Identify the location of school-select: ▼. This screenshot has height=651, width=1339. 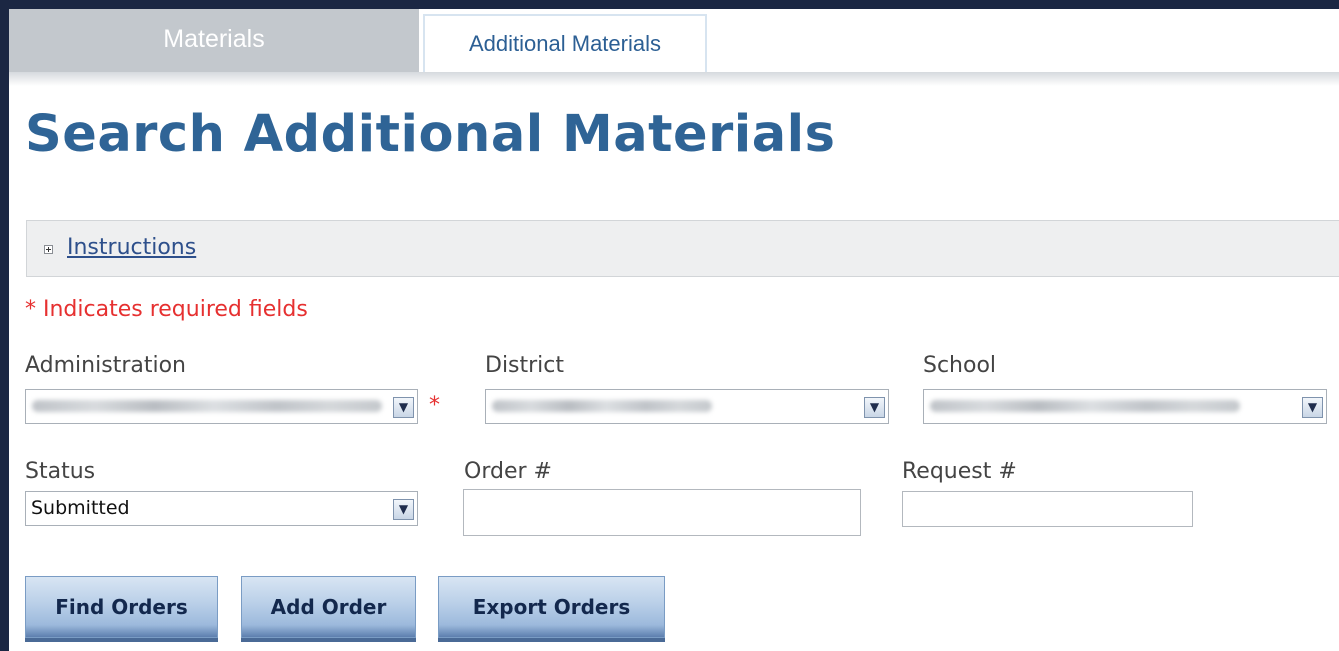
(1125, 406).